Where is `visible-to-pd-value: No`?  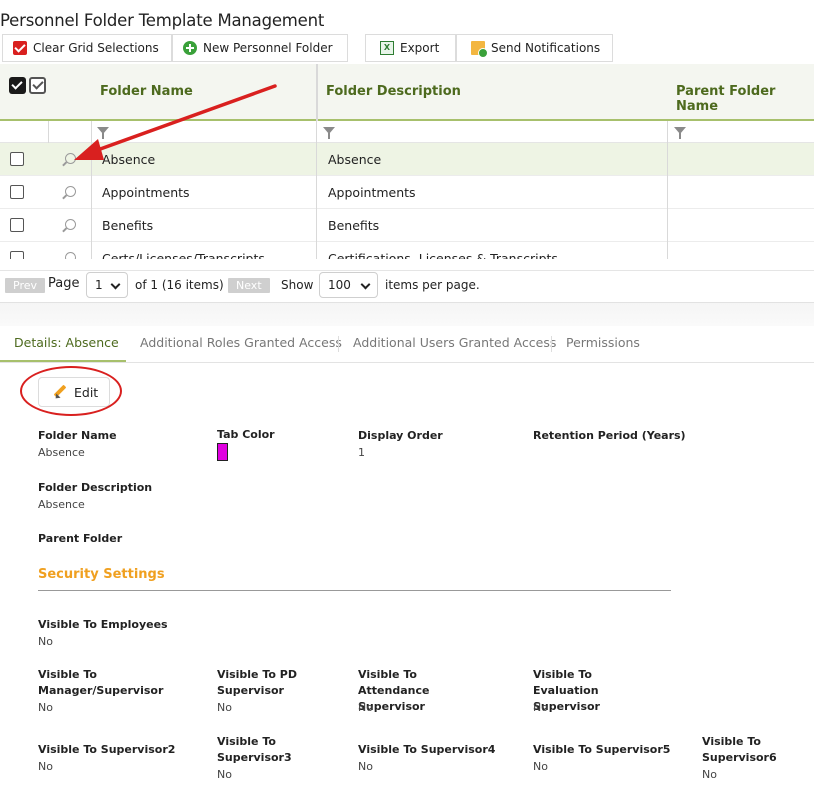 visible-to-pd-value: No is located at coordinates (224, 707).